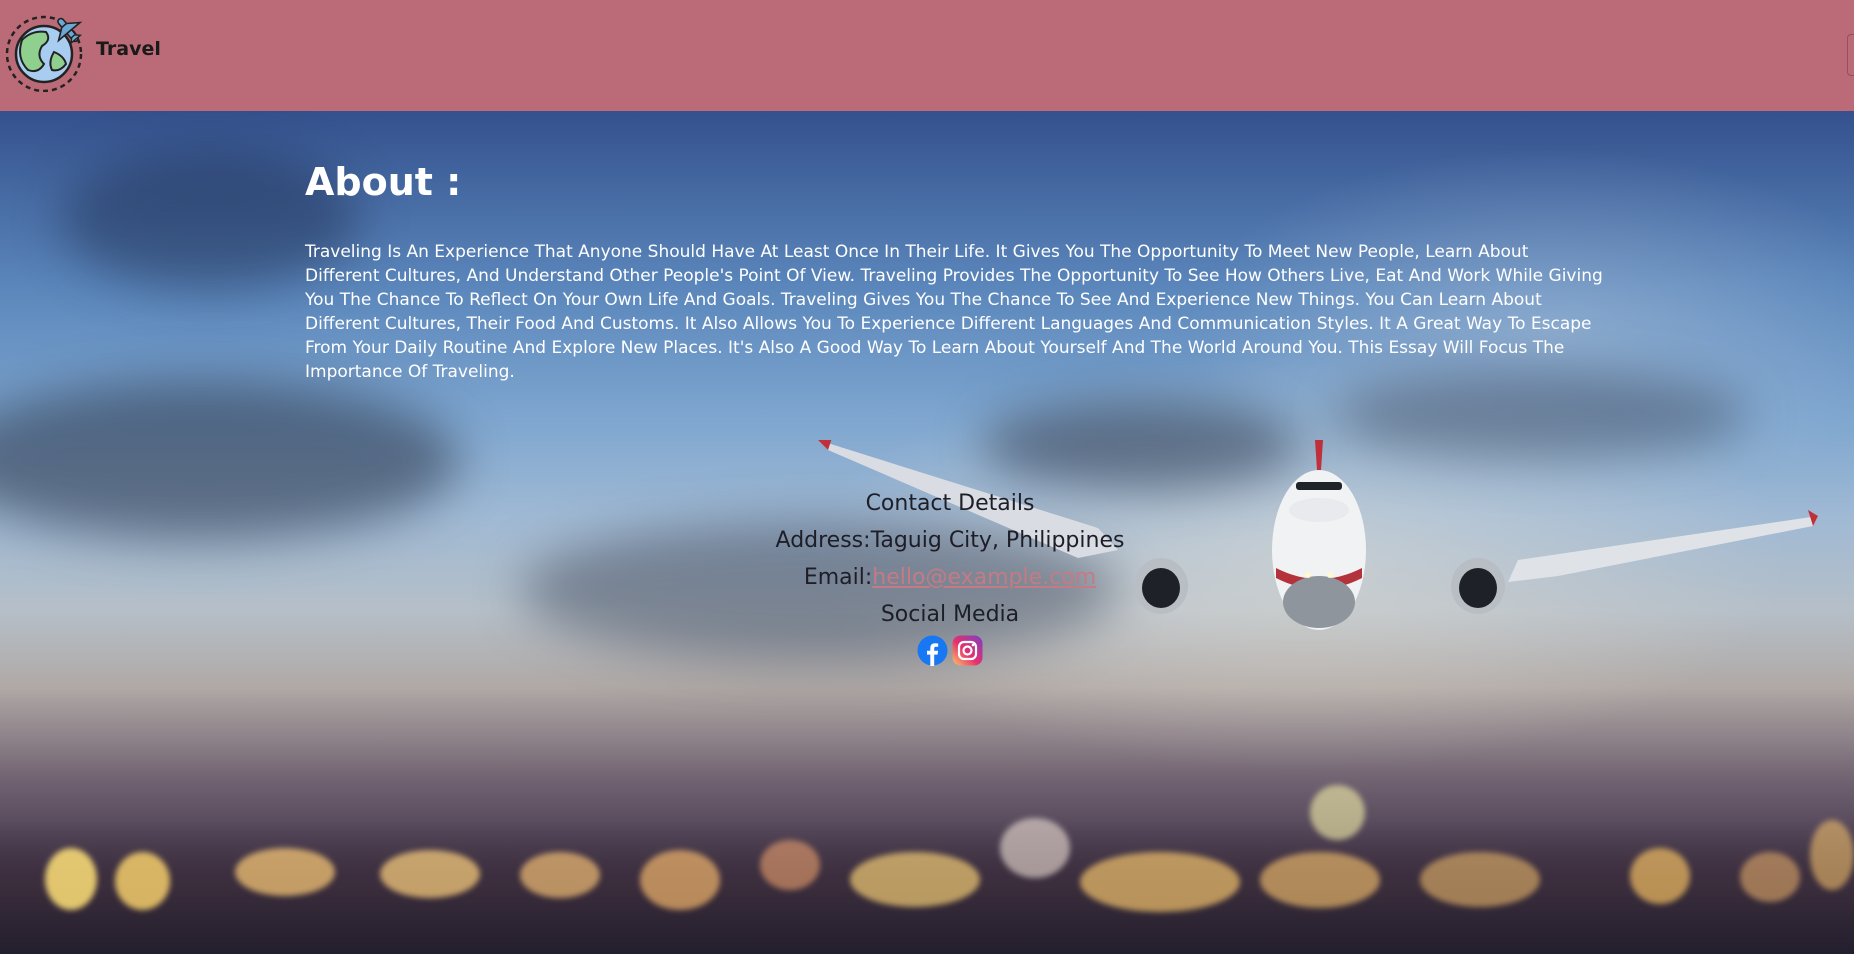 This screenshot has height=954, width=1854. I want to click on address-label: Address:, so click(823, 540).